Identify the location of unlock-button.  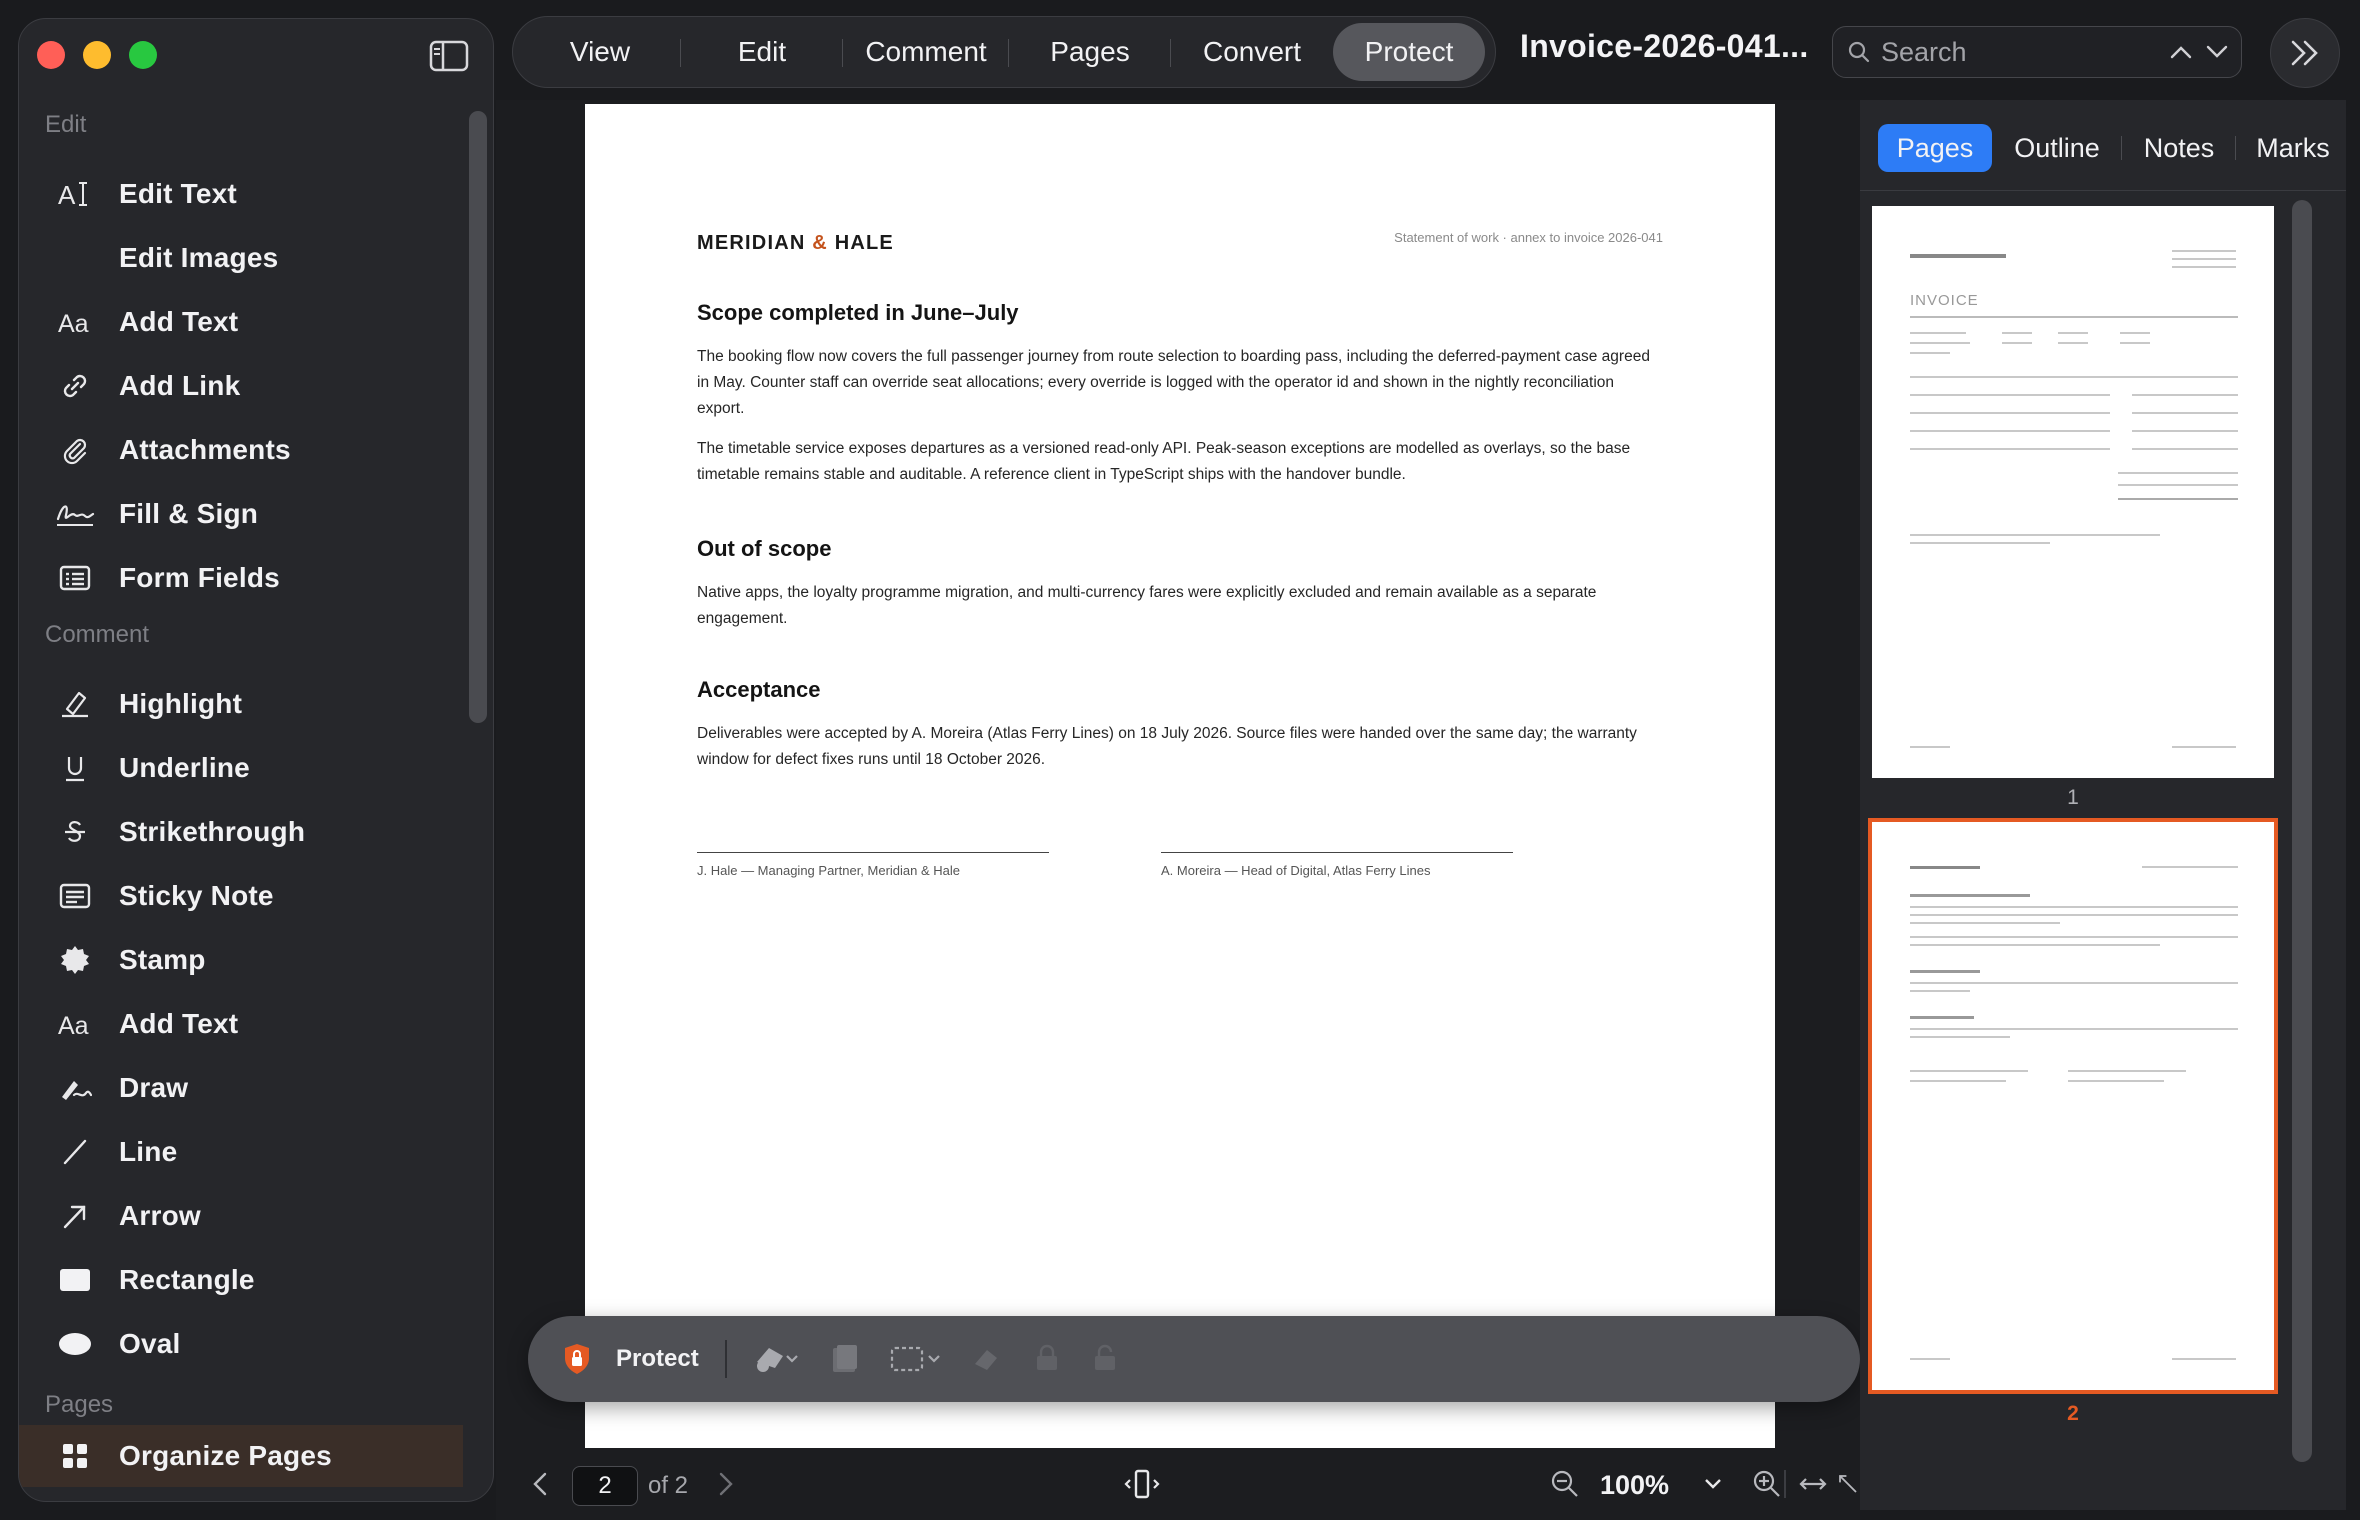
(1105, 1359).